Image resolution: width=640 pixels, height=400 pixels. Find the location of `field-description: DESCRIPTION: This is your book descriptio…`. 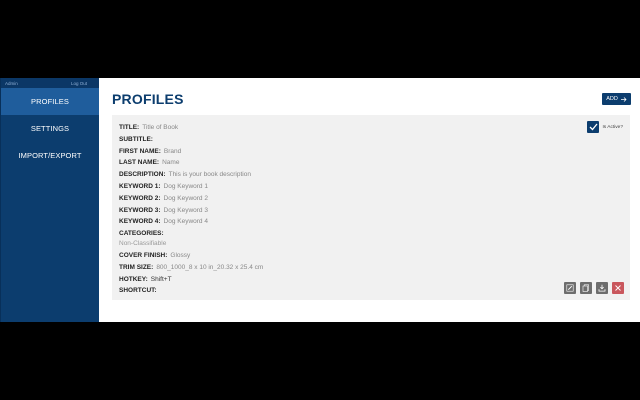

field-description: DESCRIPTION: This is your book descriptio… is located at coordinates (185, 175).